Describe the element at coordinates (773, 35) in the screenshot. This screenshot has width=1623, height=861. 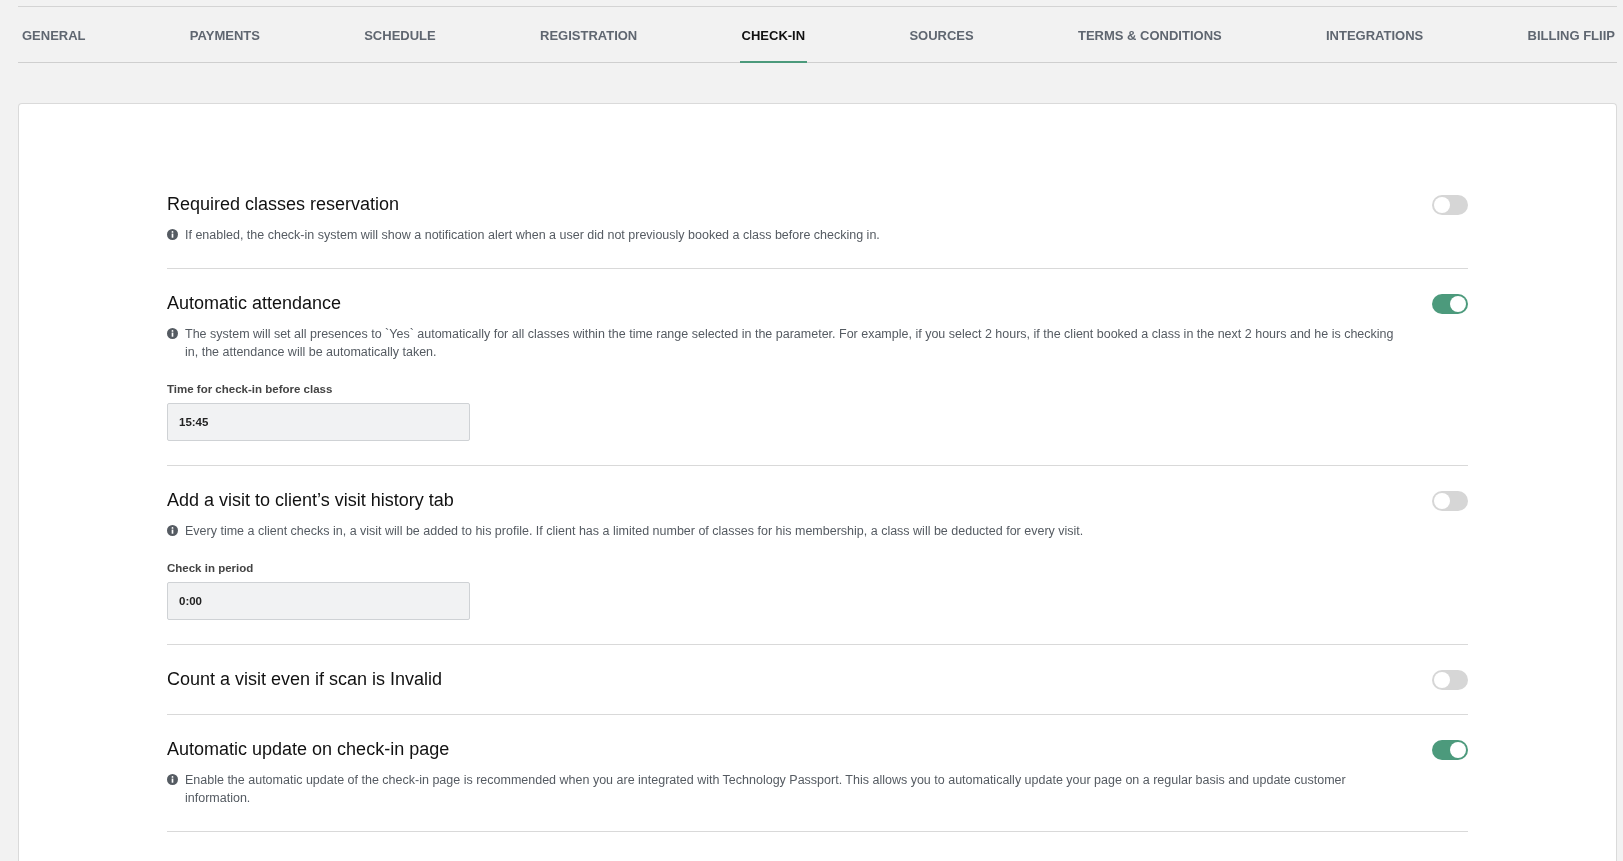
I see `settings-tab: CHECK-IN` at that location.